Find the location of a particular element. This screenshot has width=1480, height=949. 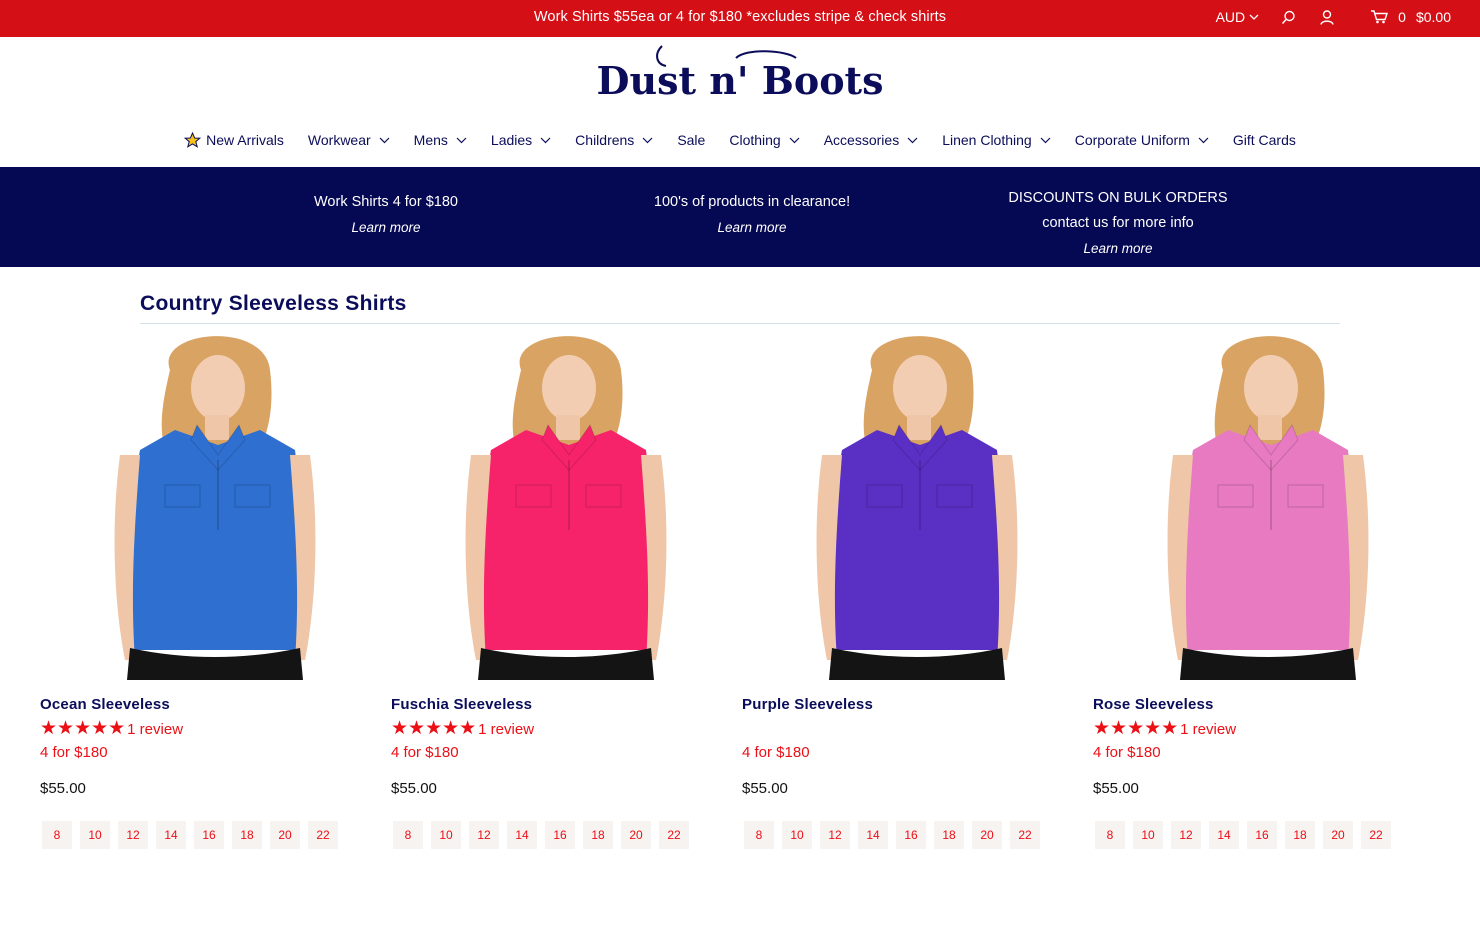

nav-item-childrens: Childrens is located at coordinates (614, 140).